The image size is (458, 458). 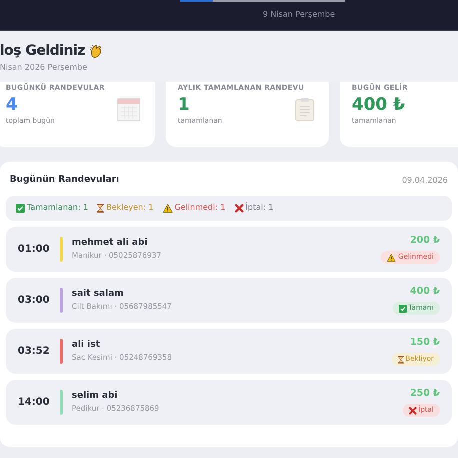 I want to click on welcome-title: loş Geldiniz, so click(x=43, y=51).